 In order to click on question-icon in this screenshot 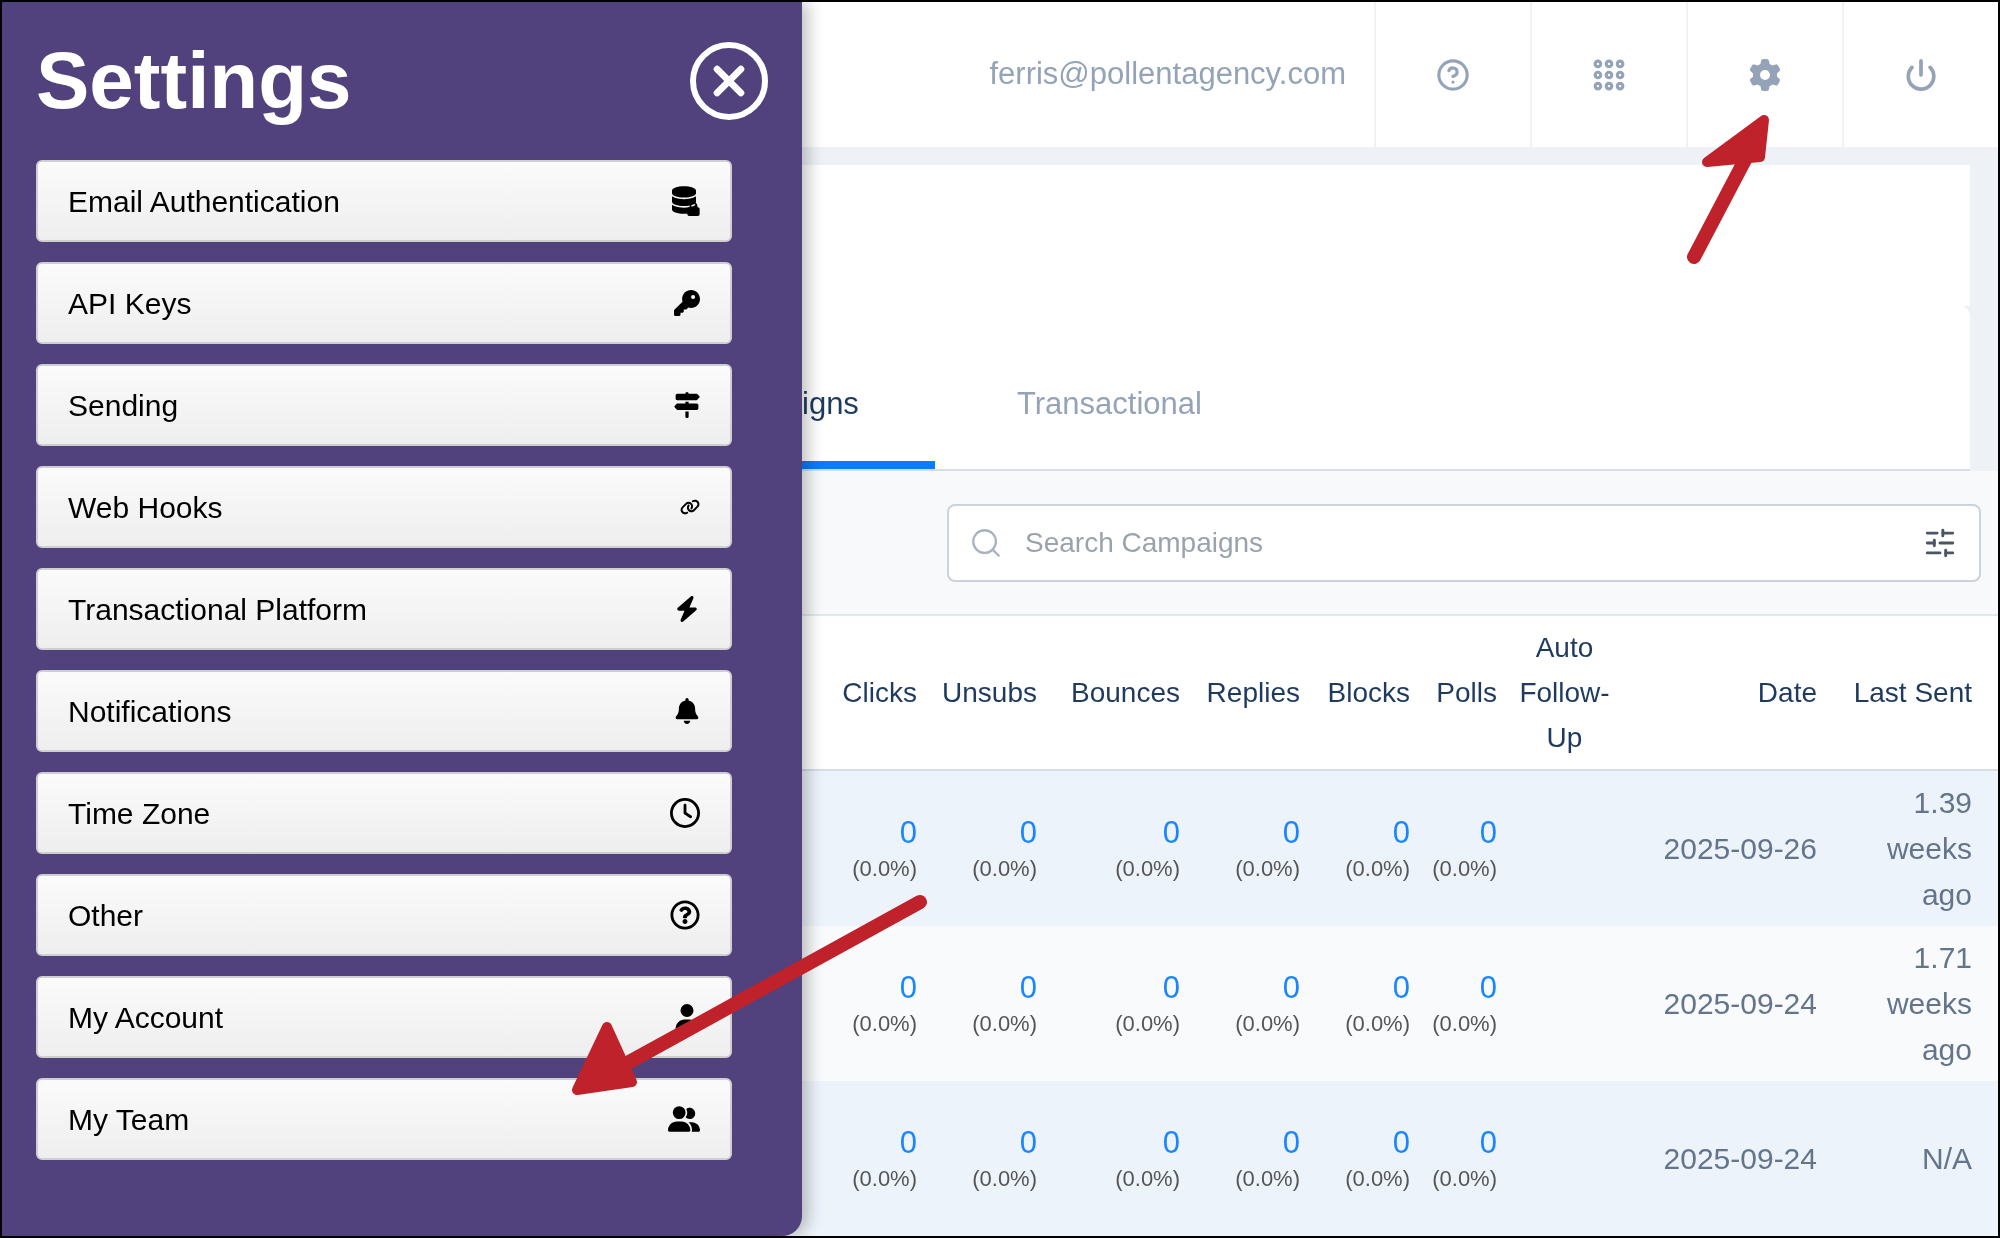, I will do `click(685, 915)`.